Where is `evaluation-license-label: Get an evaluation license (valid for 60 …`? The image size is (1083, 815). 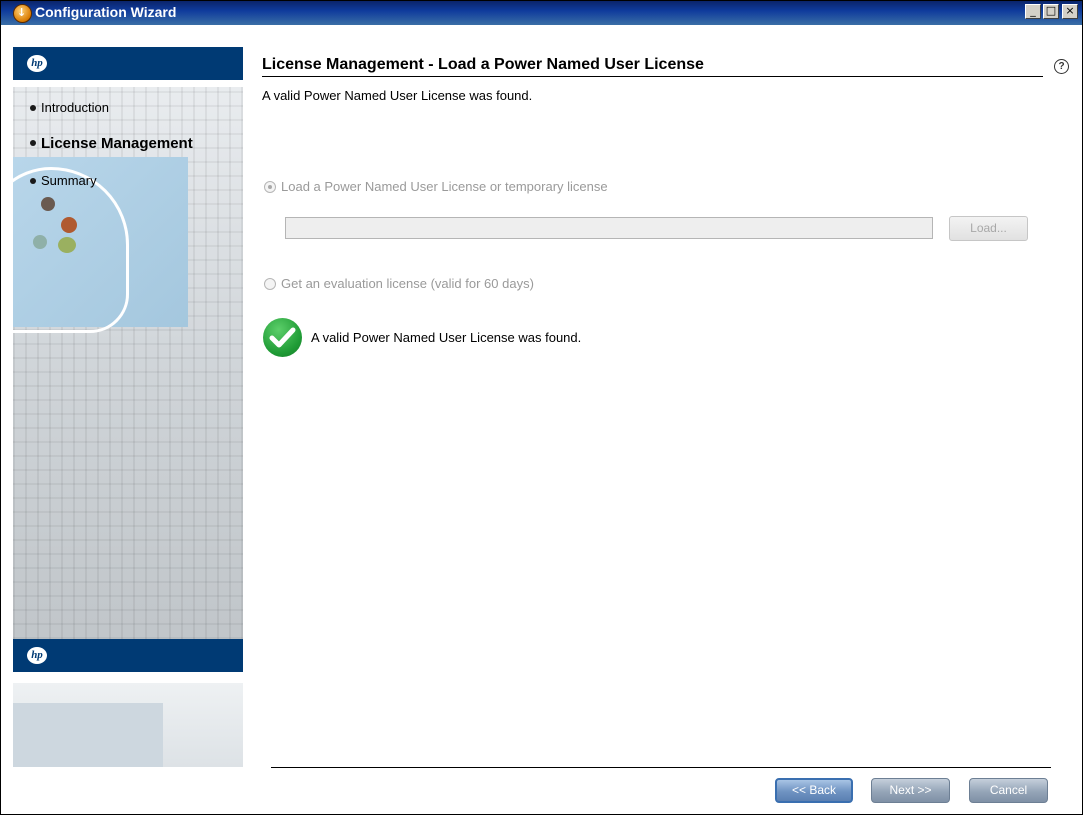 evaluation-license-label: Get an evaluation license (valid for 60 … is located at coordinates (407, 283).